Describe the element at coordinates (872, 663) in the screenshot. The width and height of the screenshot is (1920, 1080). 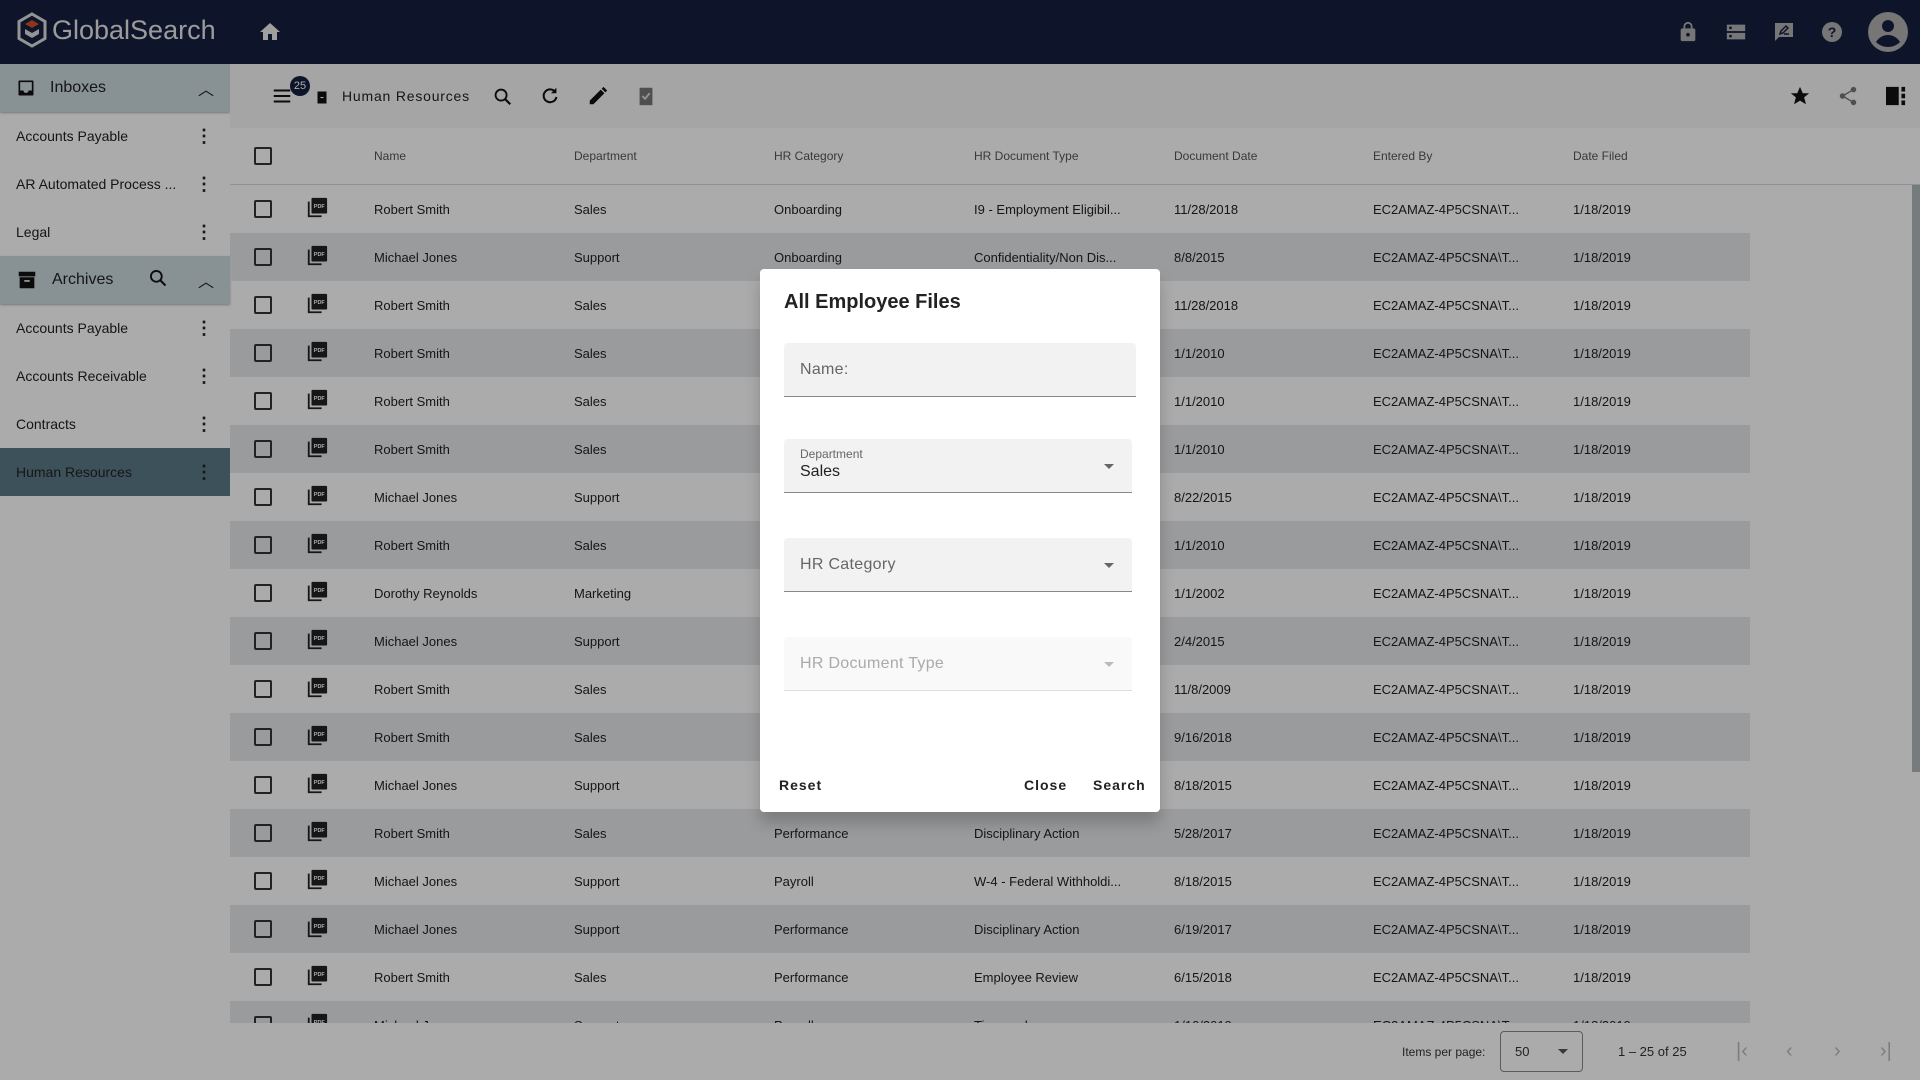
I see `hr-document-type-placeholder: HR Document Type` at that location.